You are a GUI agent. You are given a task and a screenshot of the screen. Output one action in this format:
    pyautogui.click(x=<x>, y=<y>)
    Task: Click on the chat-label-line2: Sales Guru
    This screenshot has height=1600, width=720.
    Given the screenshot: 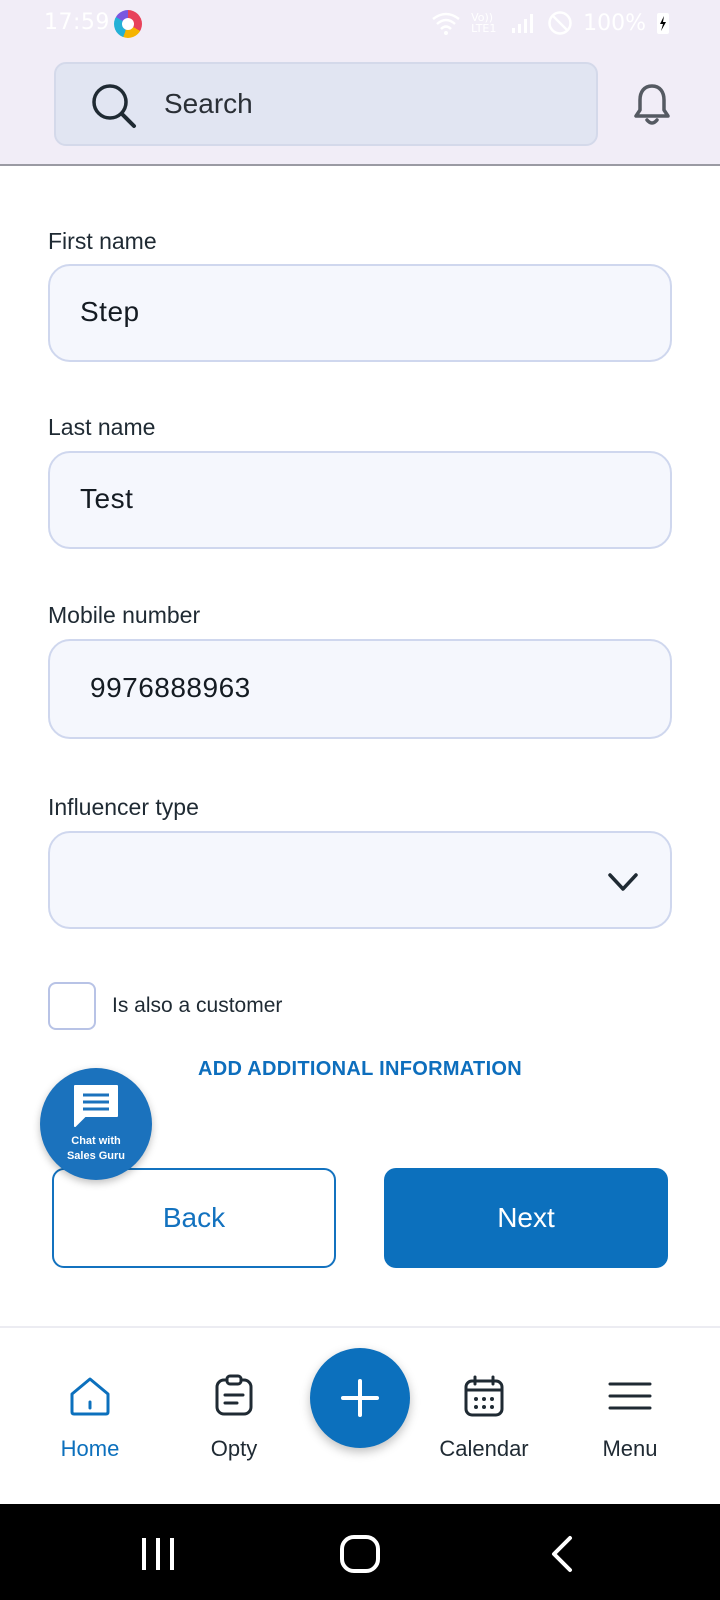 What is the action you would take?
    pyautogui.click(x=96, y=1156)
    